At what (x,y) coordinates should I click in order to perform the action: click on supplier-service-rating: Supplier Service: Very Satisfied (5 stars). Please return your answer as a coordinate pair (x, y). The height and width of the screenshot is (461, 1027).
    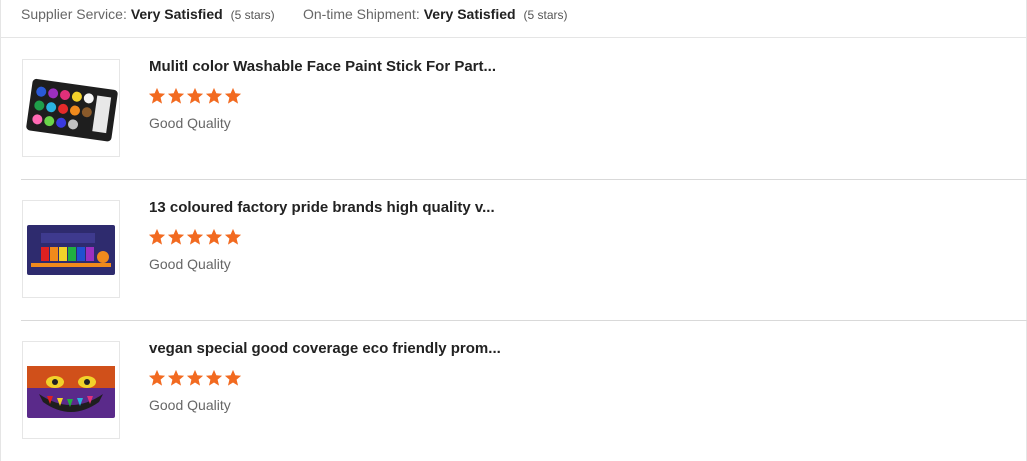
    Looking at the image, I should click on (148, 14).